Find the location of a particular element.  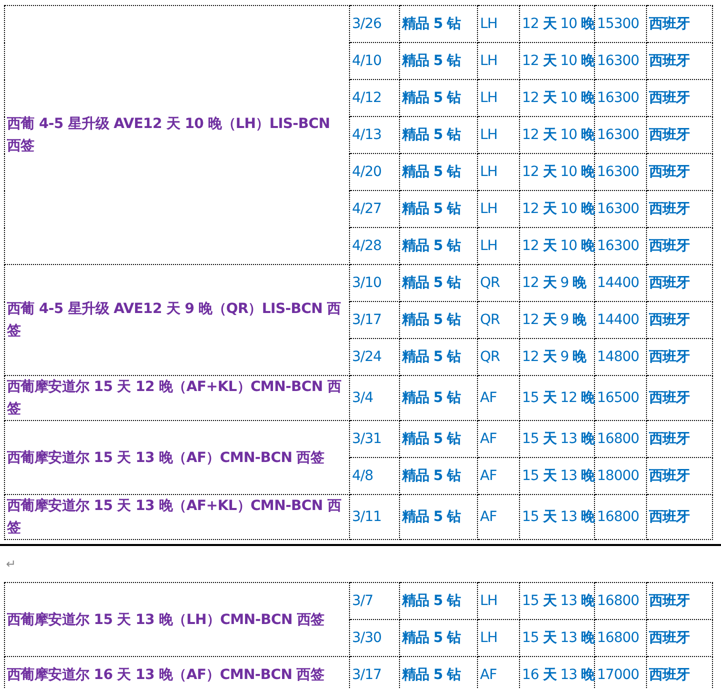

date-cell: 3/11 is located at coordinates (375, 517).